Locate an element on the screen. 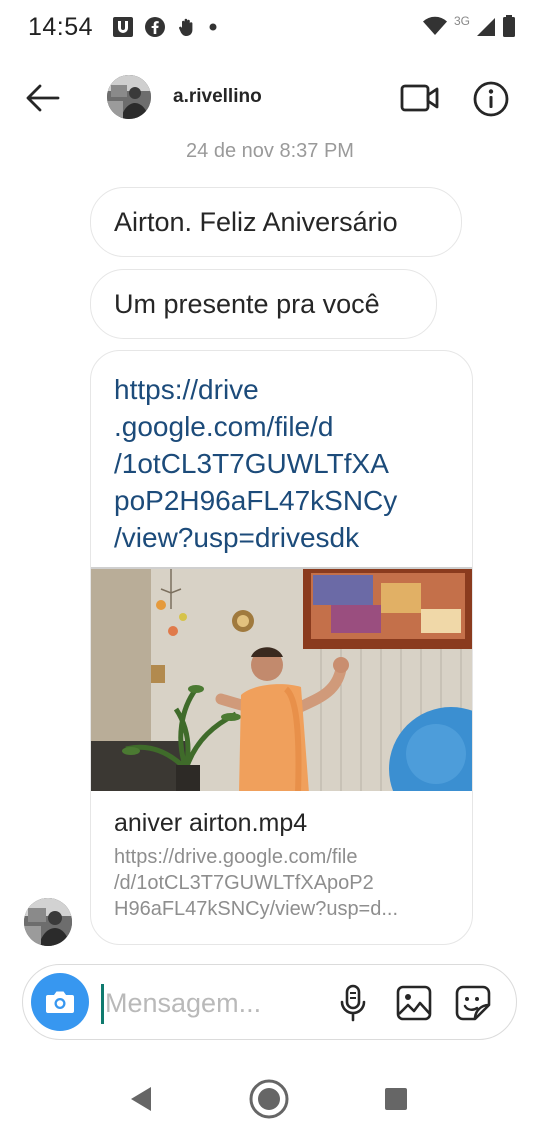 The height and width of the screenshot is (1135, 540). gallery-button is located at coordinates (414, 1003).